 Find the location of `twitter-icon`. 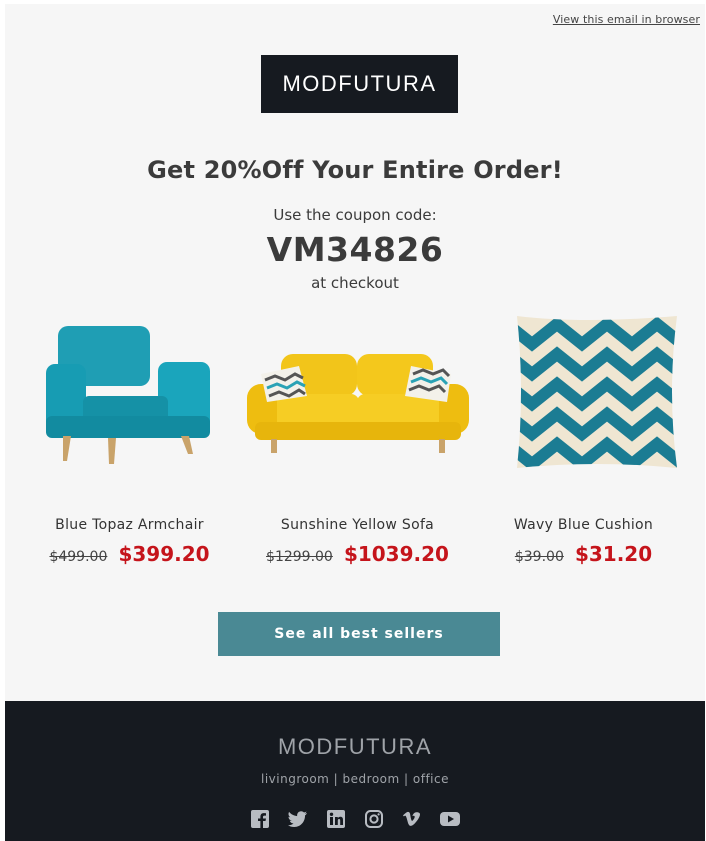

twitter-icon is located at coordinates (298, 819).